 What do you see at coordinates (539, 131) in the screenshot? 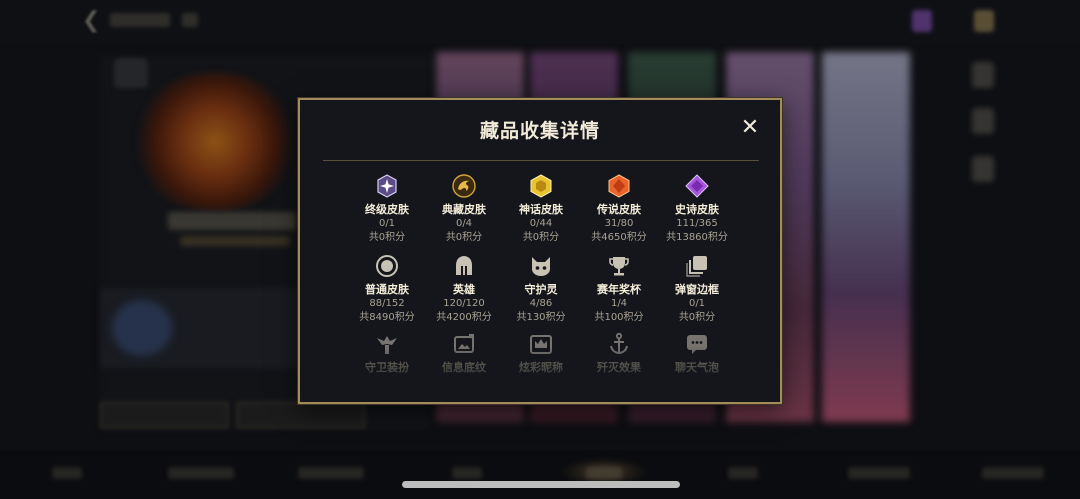
I see `modal-title: 藏品收集详情` at bounding box center [539, 131].